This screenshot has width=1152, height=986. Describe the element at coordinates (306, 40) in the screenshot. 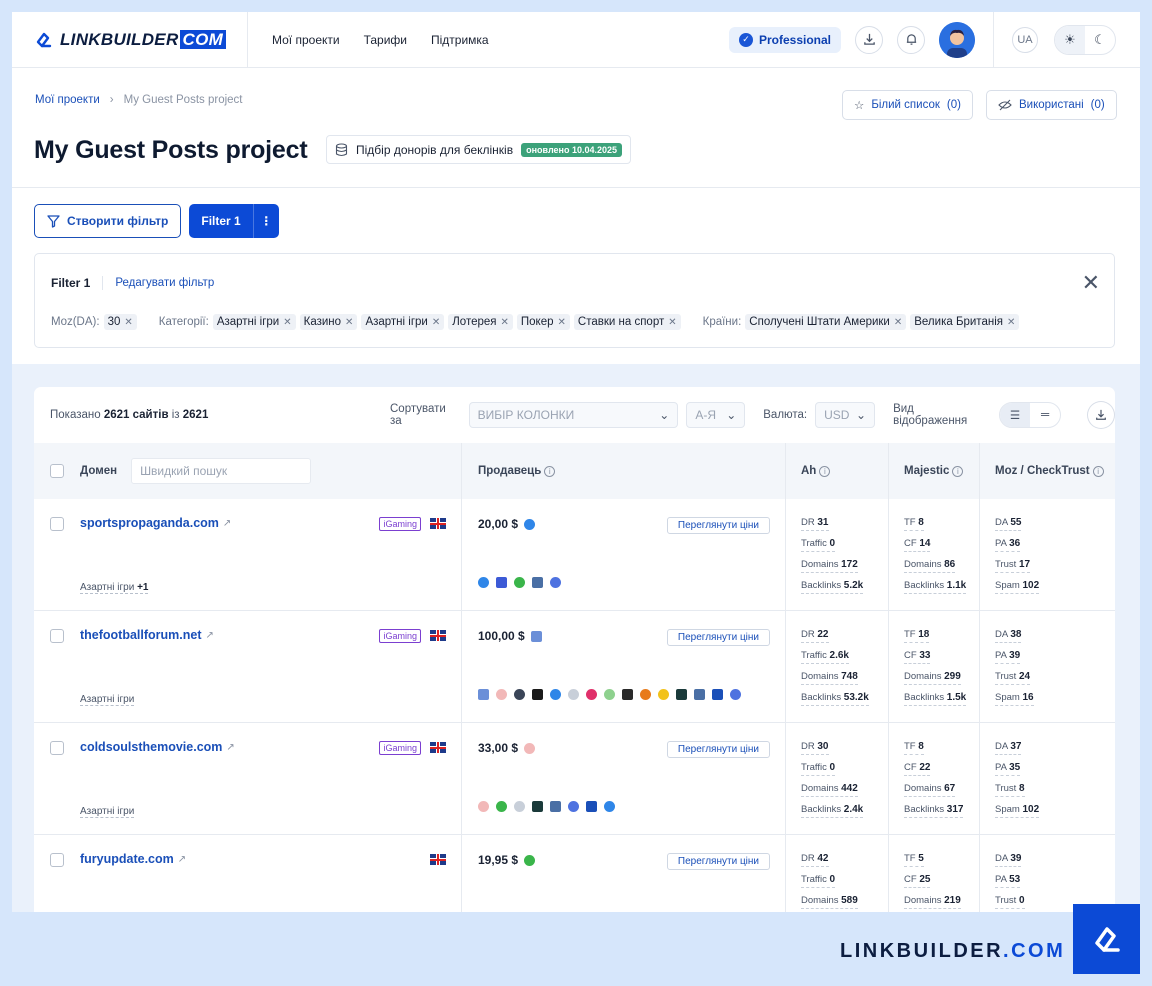

I see `nav-my-projects: Мої проекти` at that location.